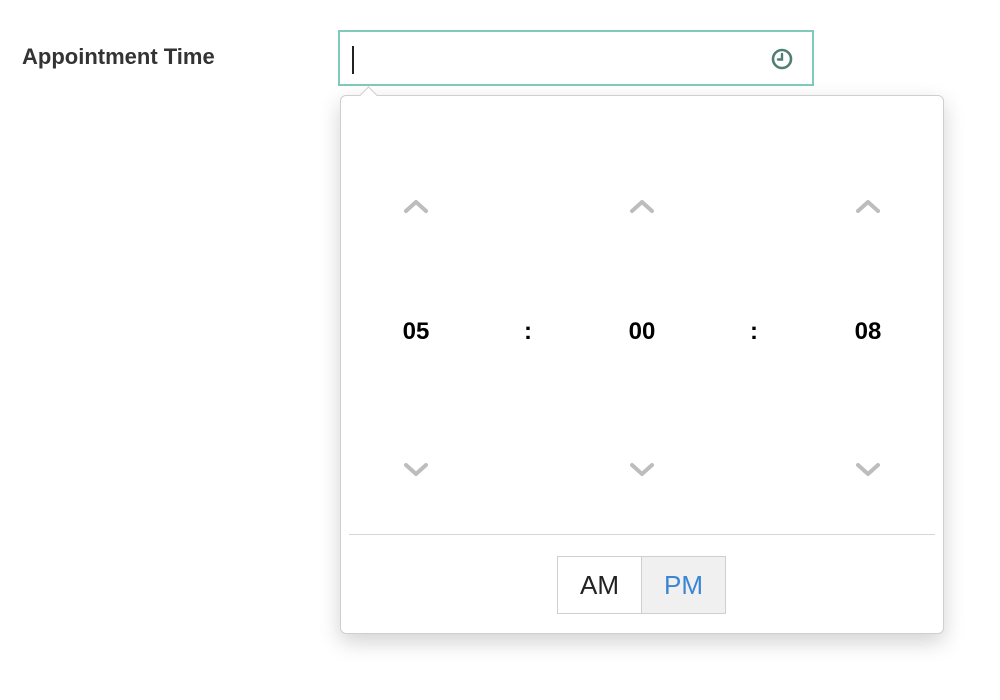 Image resolution: width=1000 pixels, height=700 pixels. What do you see at coordinates (782, 59) in the screenshot?
I see `clock-icon` at bounding box center [782, 59].